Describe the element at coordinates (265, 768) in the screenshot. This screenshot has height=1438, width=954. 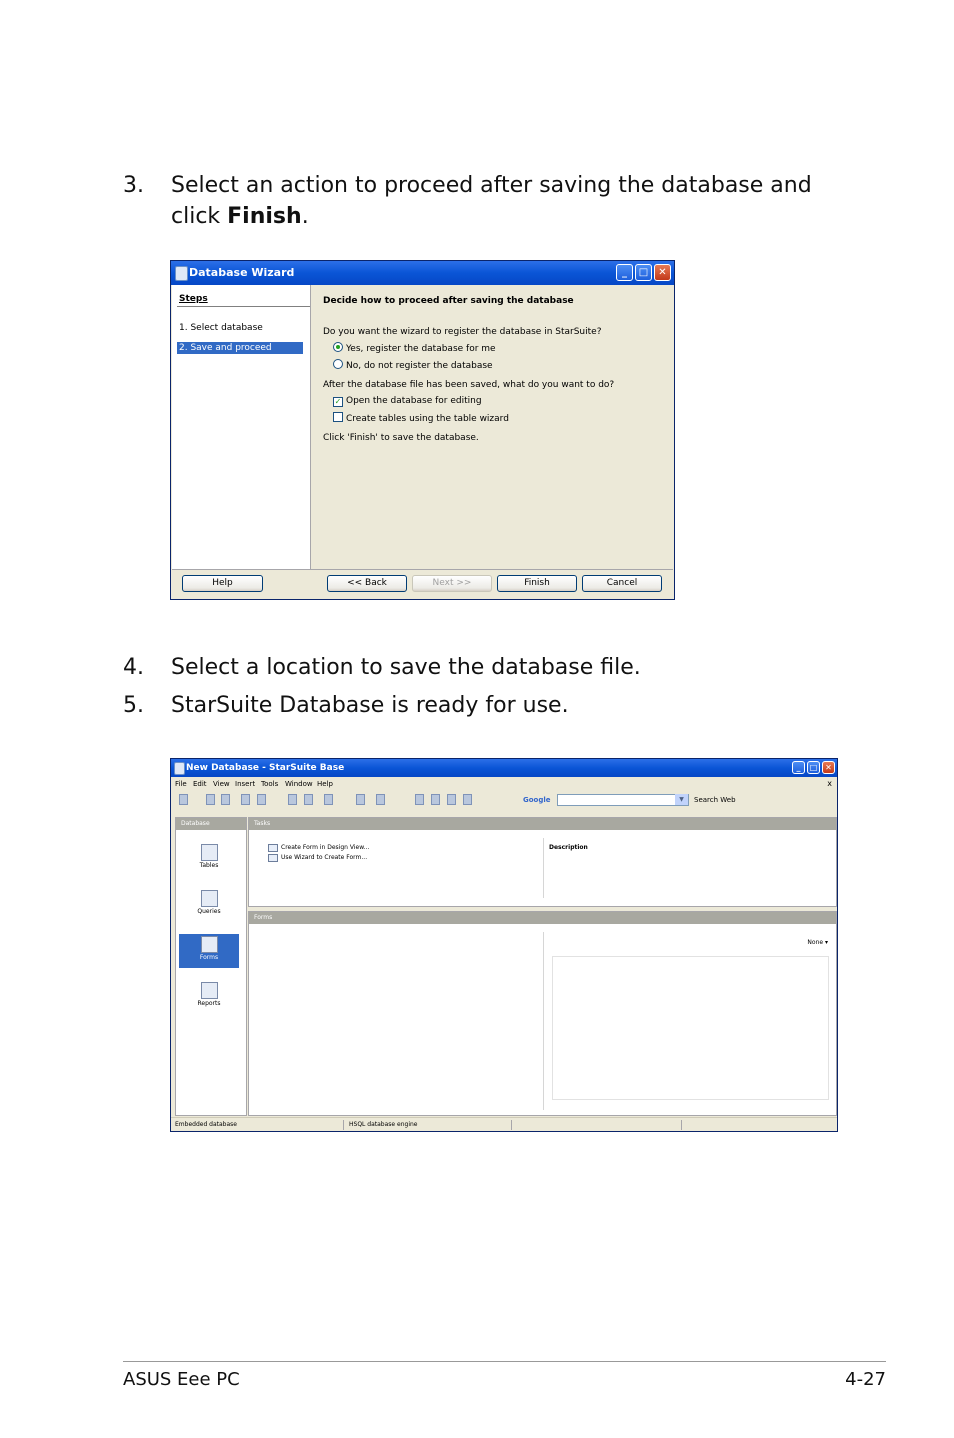
I see `base-title: New Database - StarSuite Base` at that location.